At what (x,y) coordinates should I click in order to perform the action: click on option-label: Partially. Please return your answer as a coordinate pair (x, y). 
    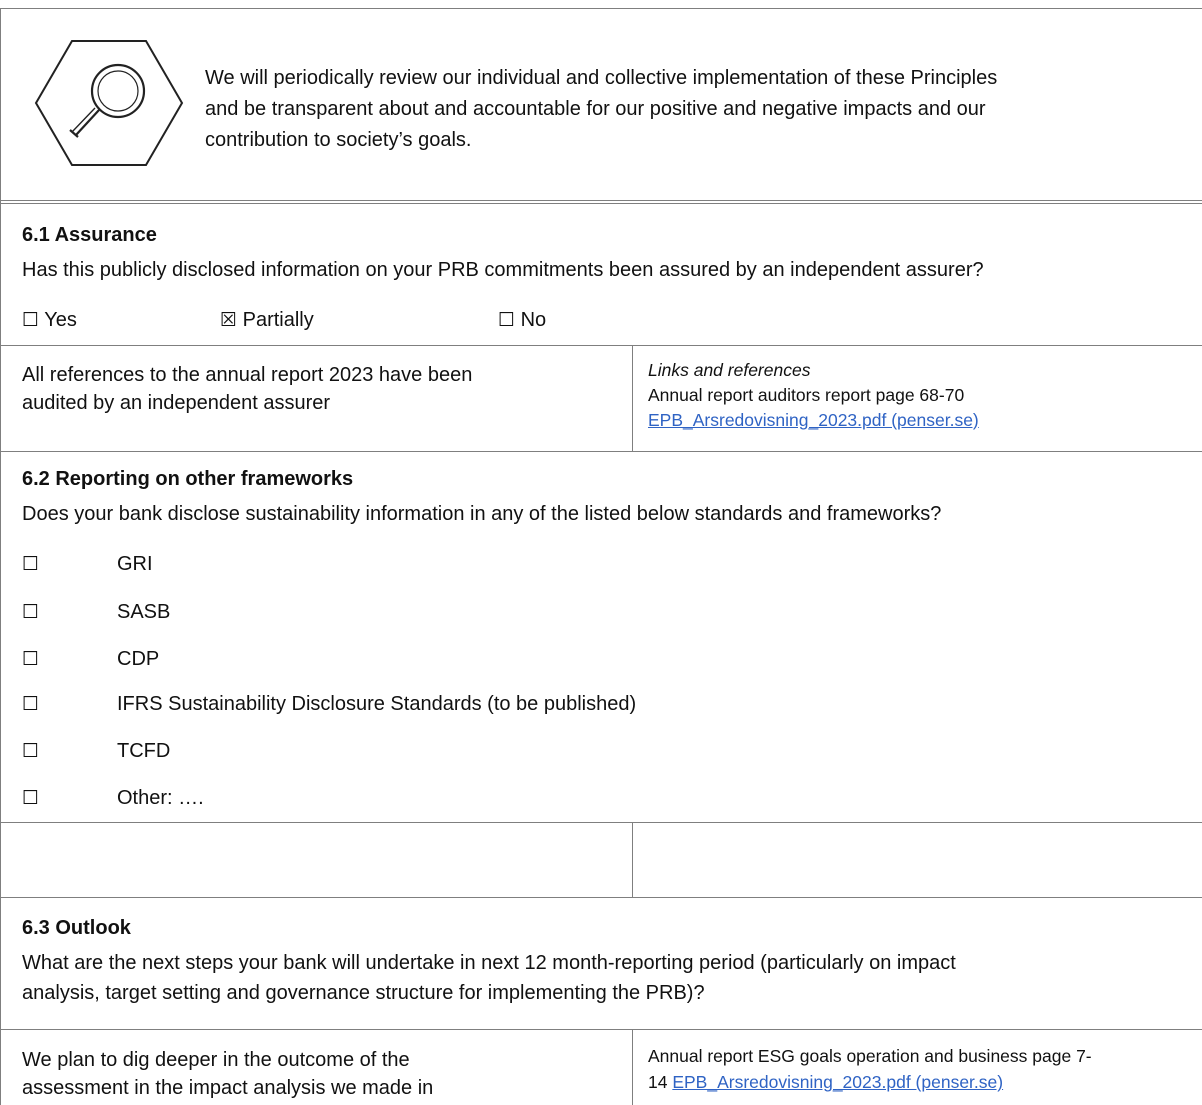
    Looking at the image, I should click on (278, 320).